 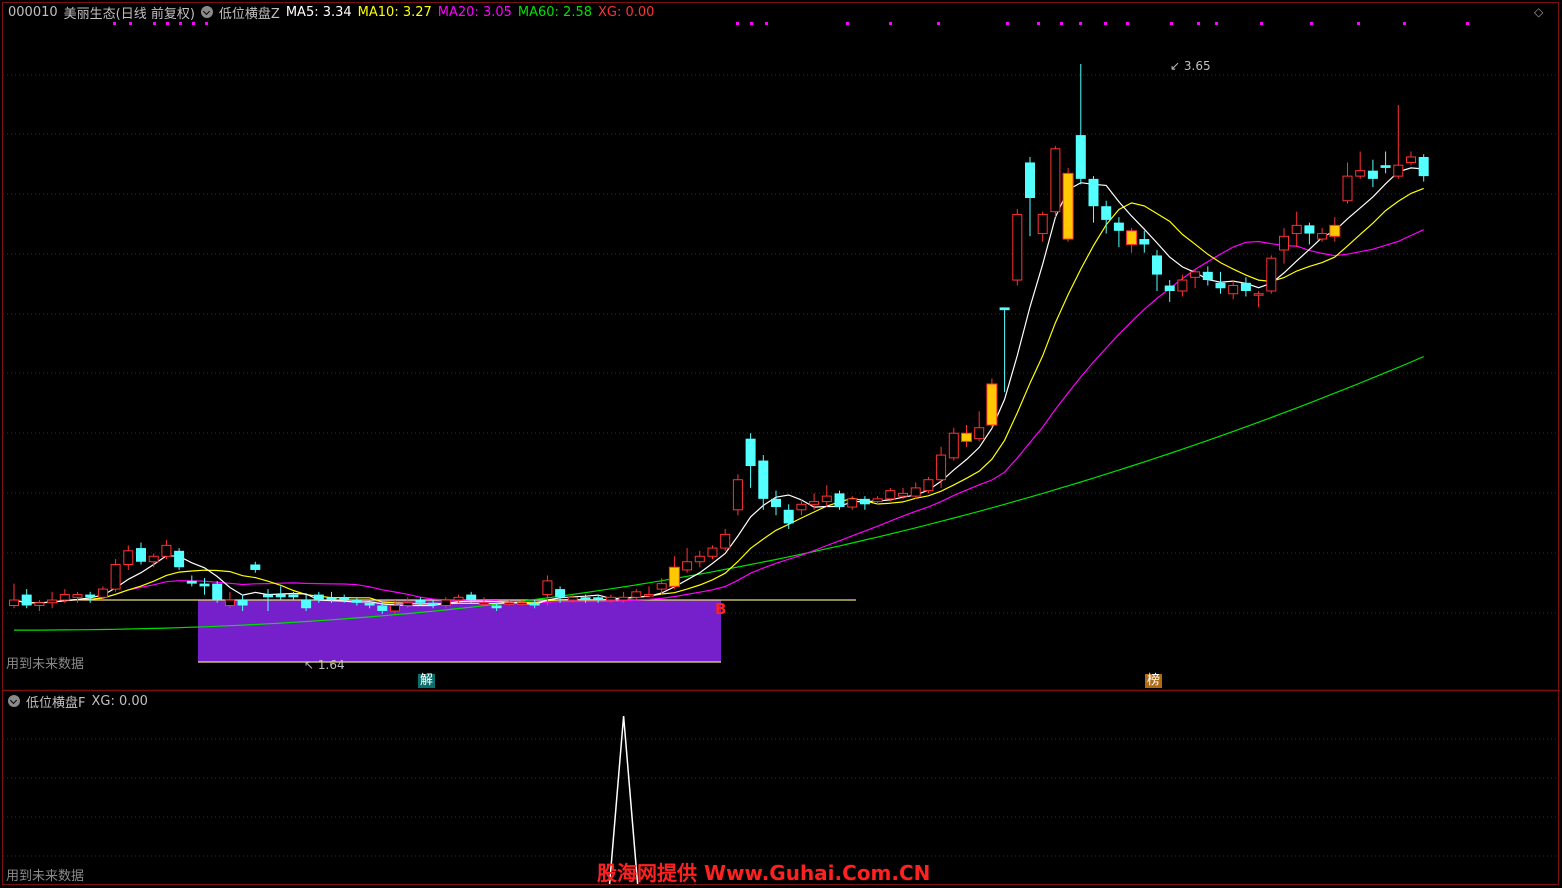 I want to click on xg-indicator, so click(x=623, y=800).